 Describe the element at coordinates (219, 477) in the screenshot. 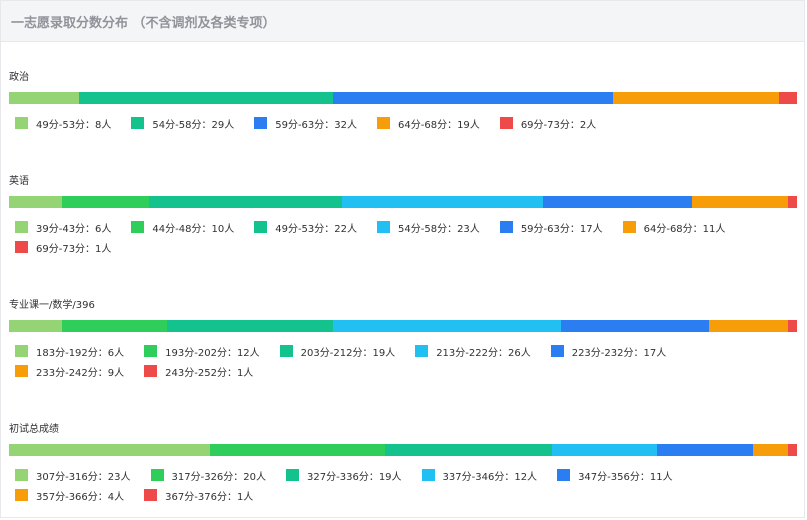

I see `legend-label: 317分-326分：20人` at that location.